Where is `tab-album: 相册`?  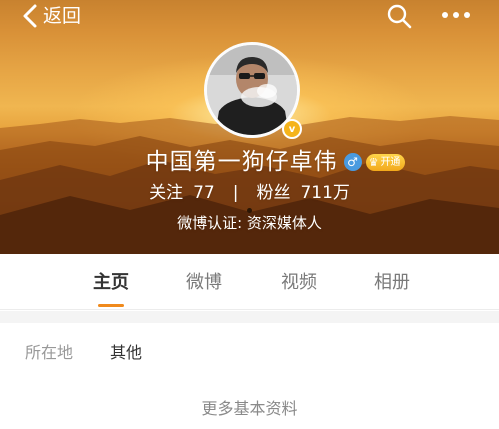 tab-album: 相册 is located at coordinates (392, 283).